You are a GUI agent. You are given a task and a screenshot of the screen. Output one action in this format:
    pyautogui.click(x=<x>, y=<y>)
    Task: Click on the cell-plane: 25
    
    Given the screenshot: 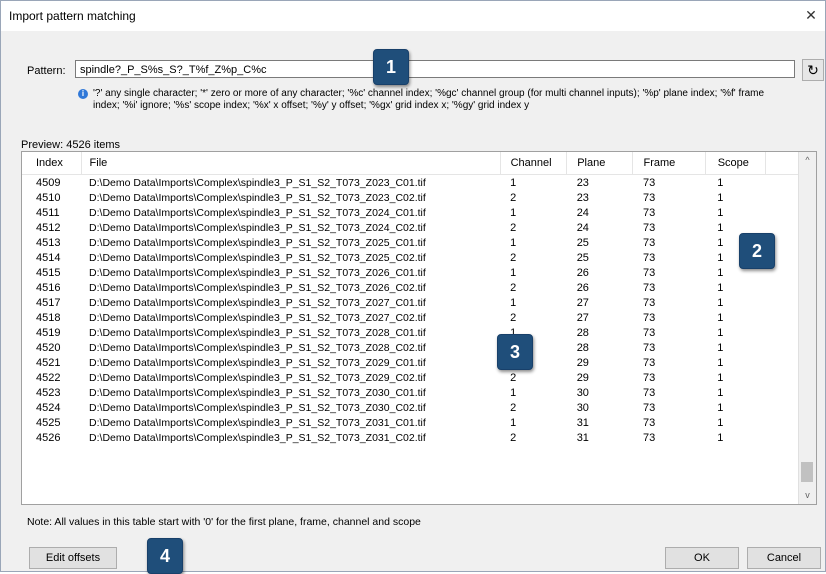 What is the action you would take?
    pyautogui.click(x=582, y=257)
    